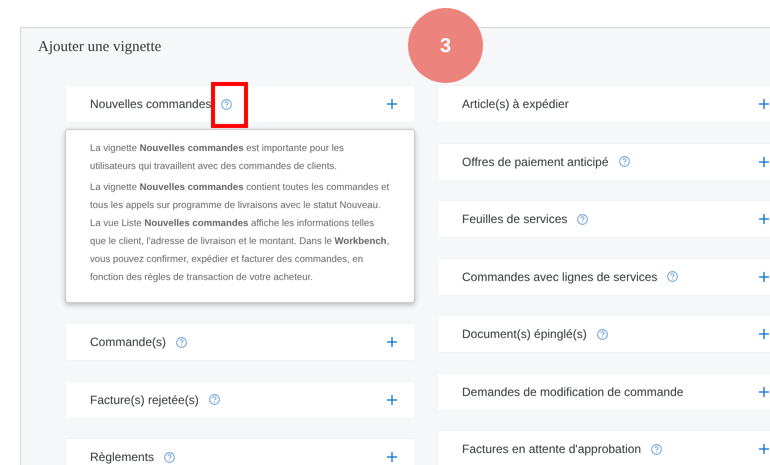 This screenshot has height=465, width=770. Describe the element at coordinates (535, 162) in the screenshot. I see `tile-label: Offres de paiement anticipé` at that location.